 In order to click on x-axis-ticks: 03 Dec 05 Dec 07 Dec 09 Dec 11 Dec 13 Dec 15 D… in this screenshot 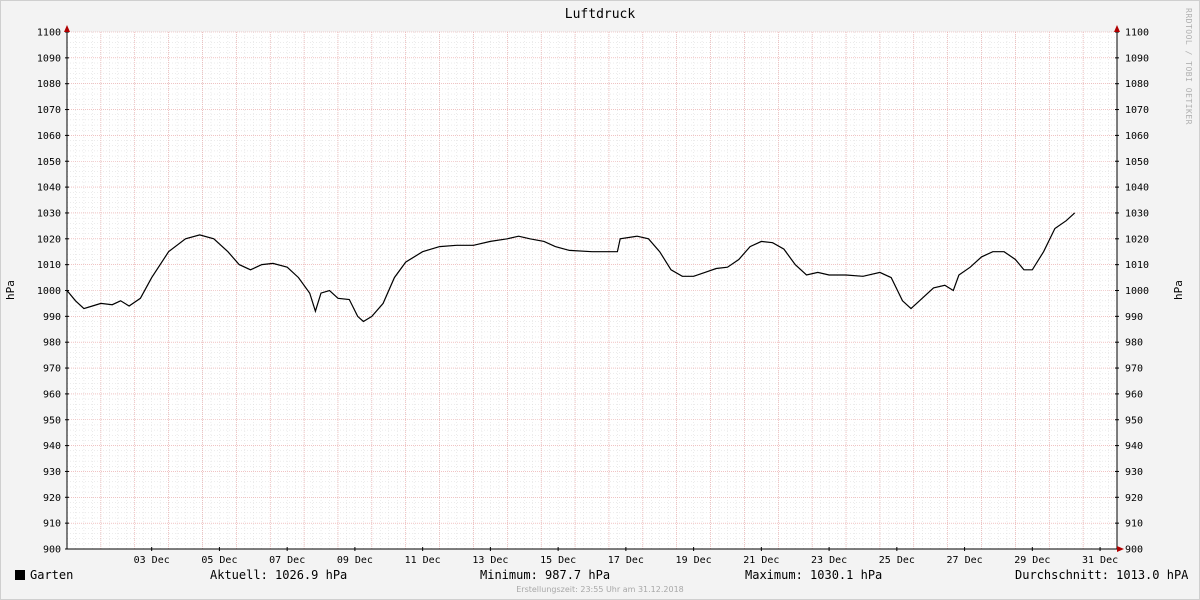, I will do `click(626, 556)`.